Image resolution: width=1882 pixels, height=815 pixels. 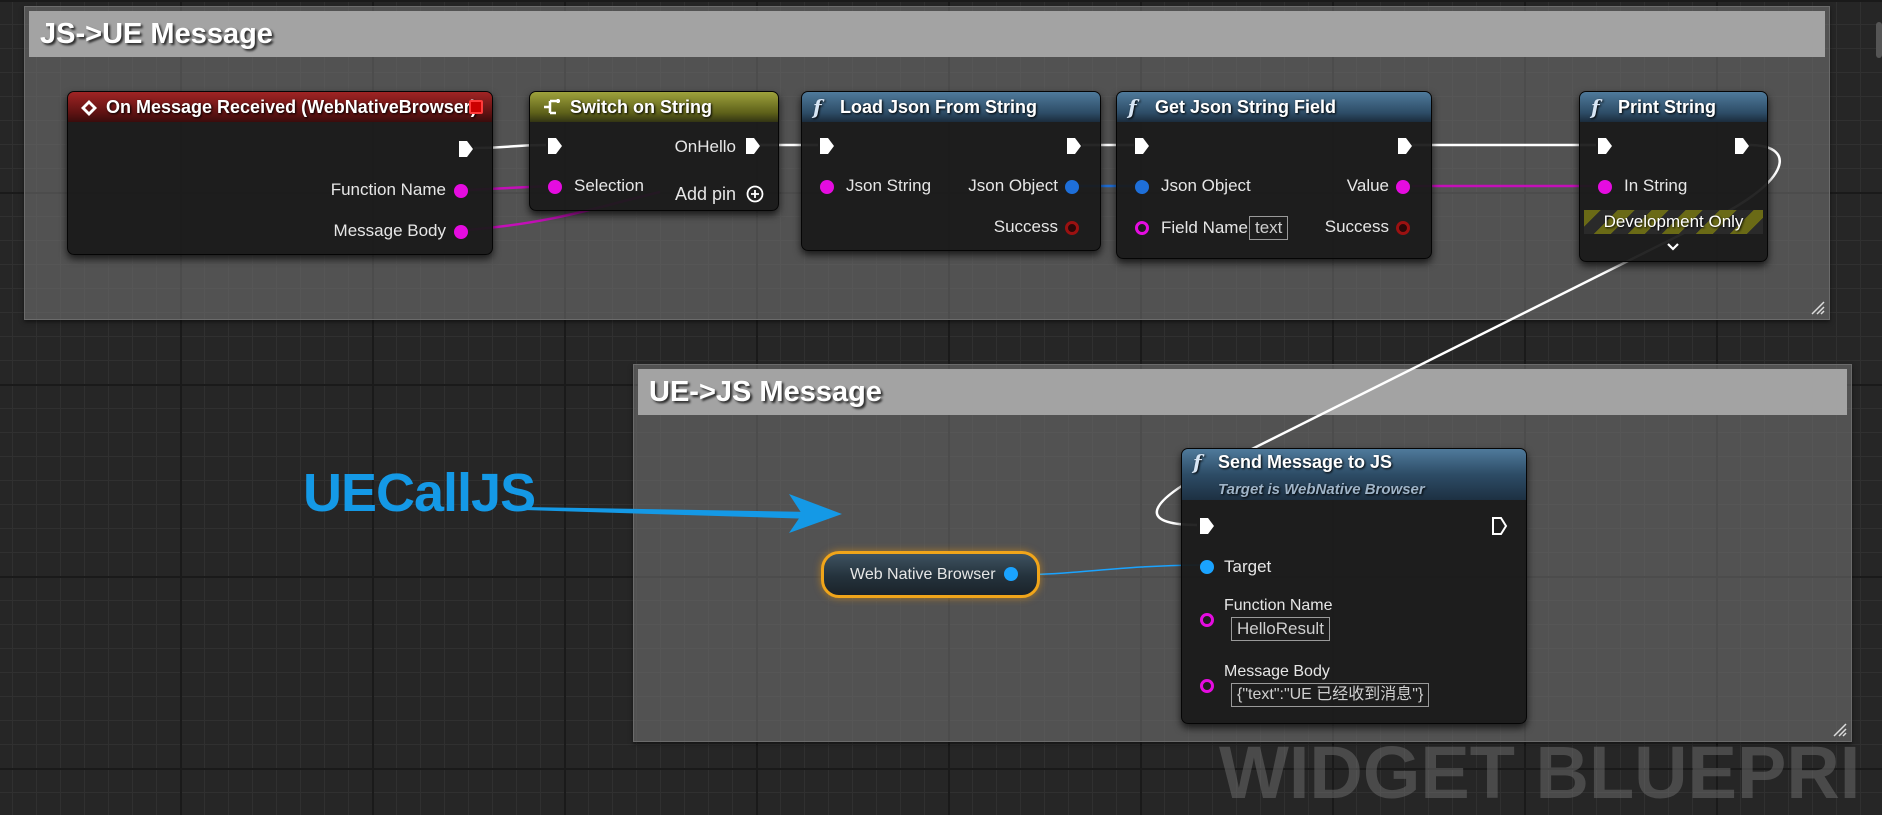 I want to click on pin-label-selection: Selection, so click(x=609, y=185).